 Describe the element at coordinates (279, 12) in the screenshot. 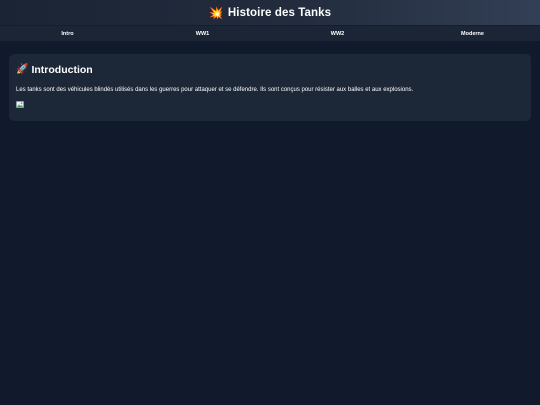

I see `site-title: Histoire des Tanks` at that location.